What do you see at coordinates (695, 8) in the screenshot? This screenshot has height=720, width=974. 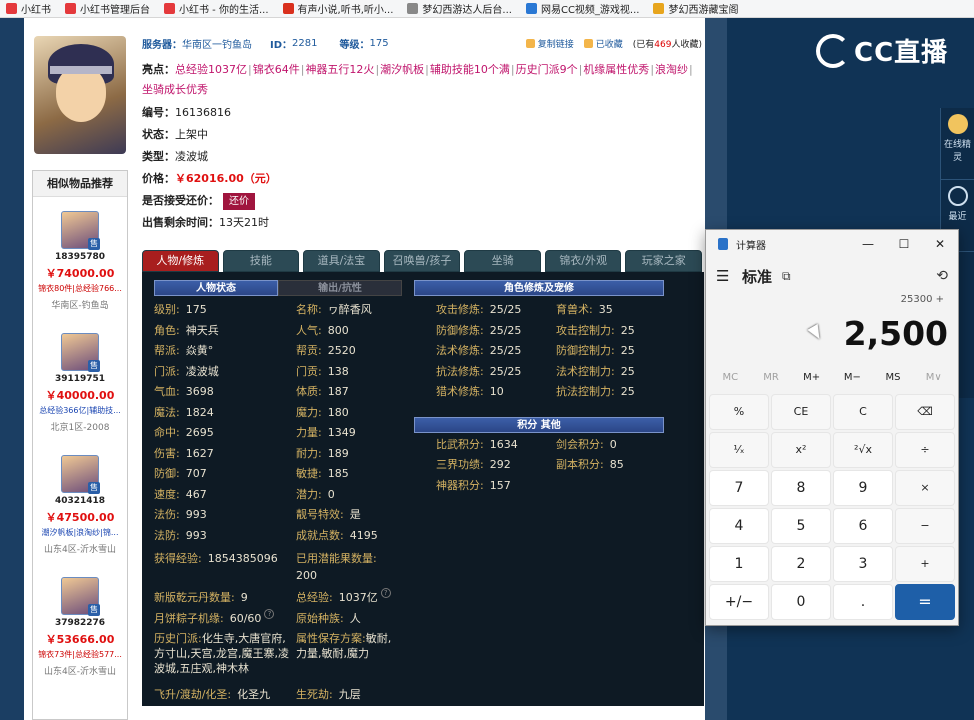 I see `bookmark-item: 梦幻西游藏宝阁` at bounding box center [695, 8].